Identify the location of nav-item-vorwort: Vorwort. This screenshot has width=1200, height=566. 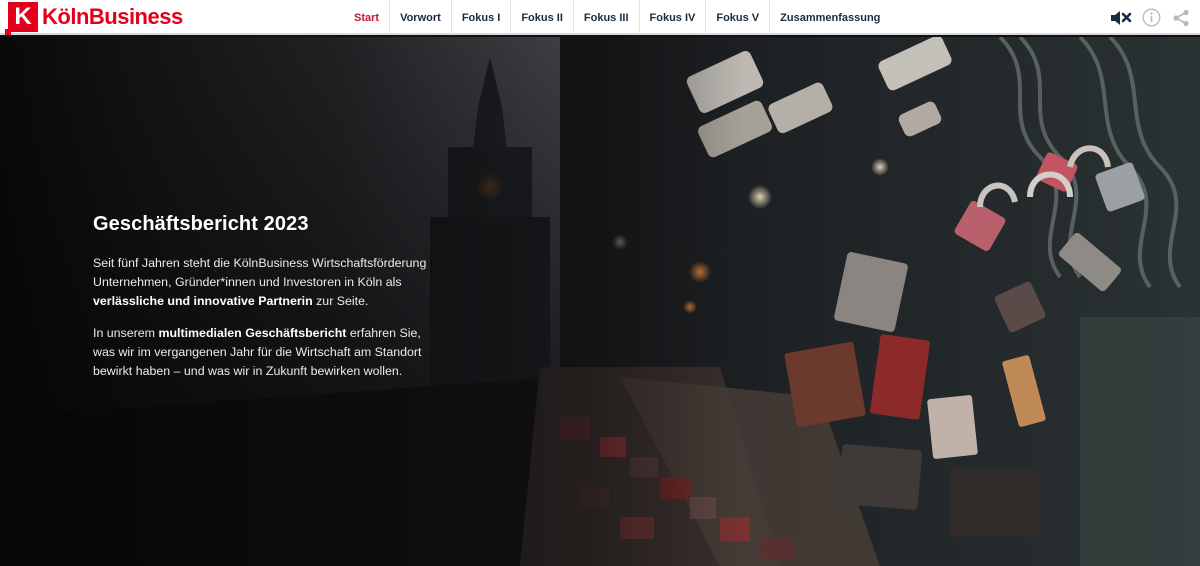
(421, 17).